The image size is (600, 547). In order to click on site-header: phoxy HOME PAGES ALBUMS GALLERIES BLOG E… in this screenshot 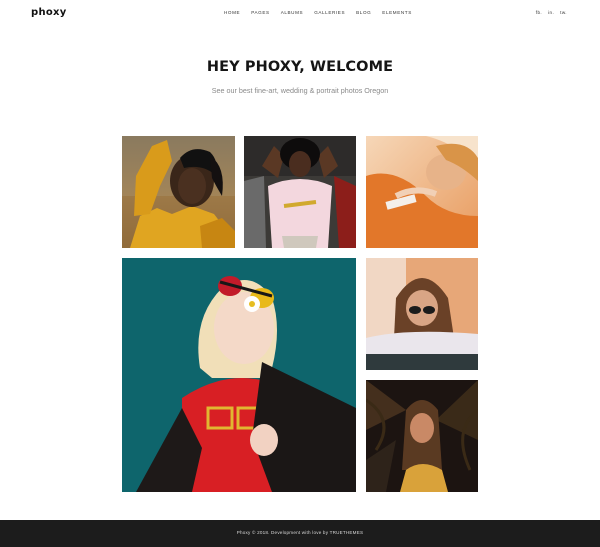, I will do `click(300, 14)`.